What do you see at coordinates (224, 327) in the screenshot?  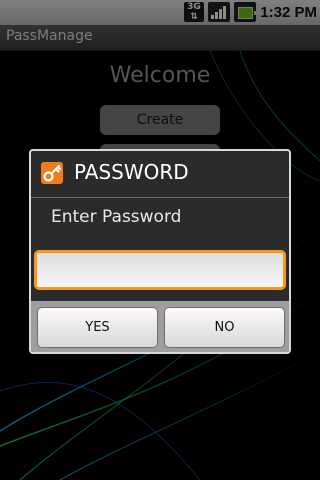 I see `no-button: NO` at bounding box center [224, 327].